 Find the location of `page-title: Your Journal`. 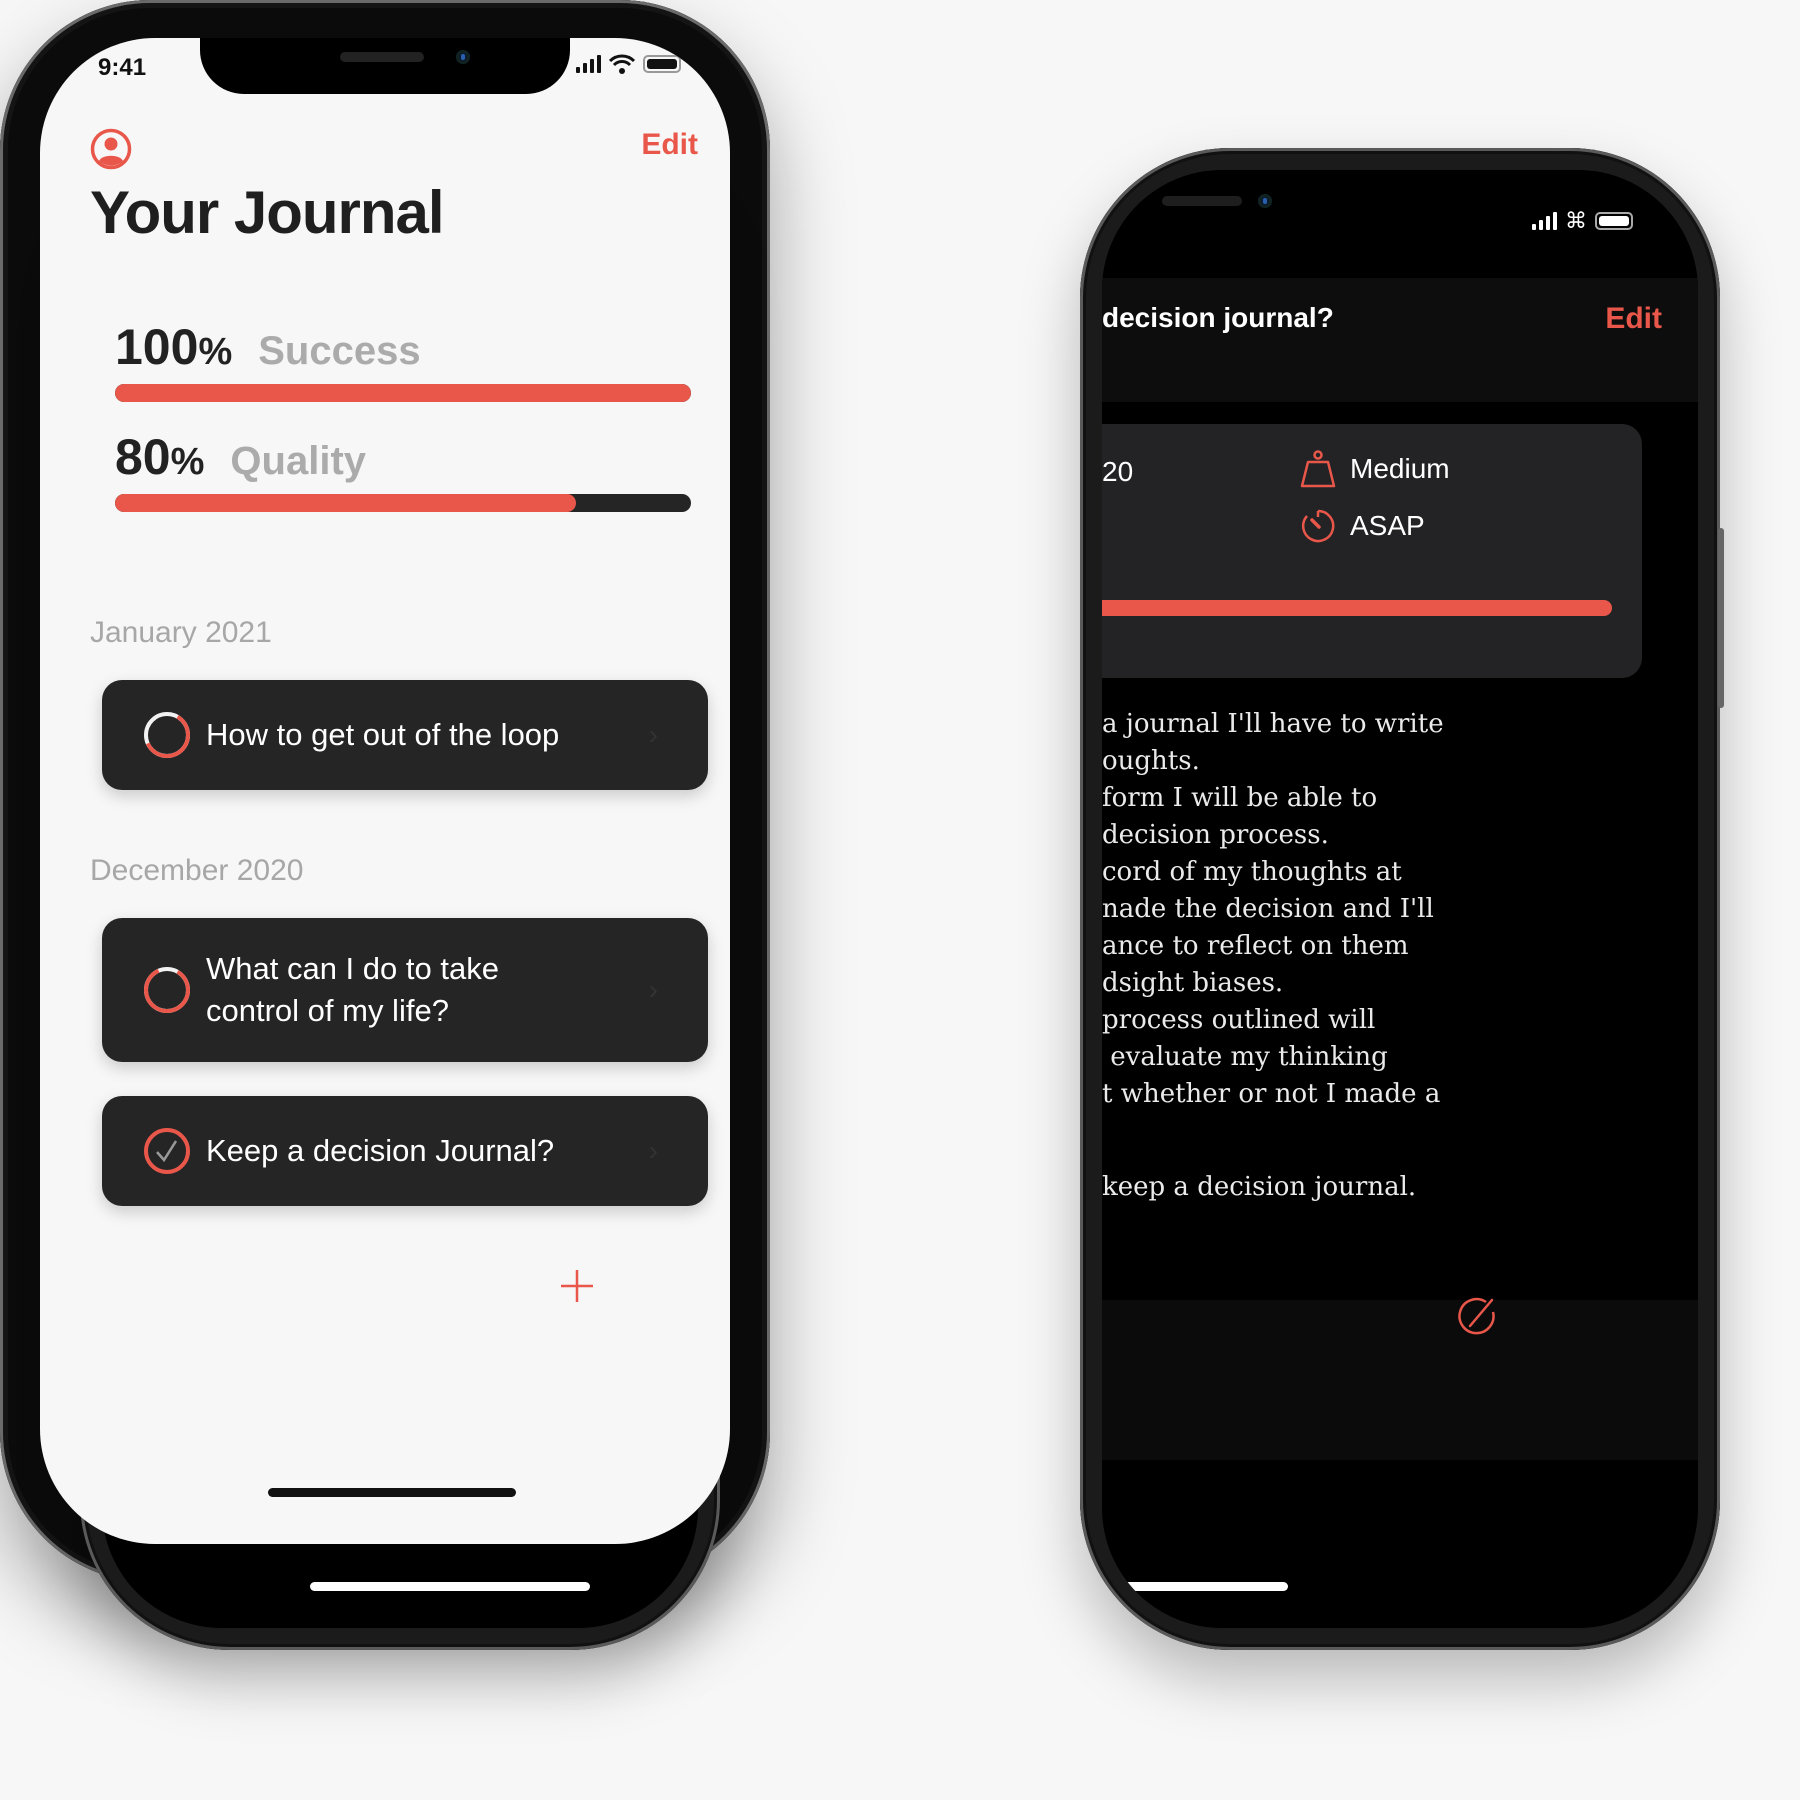

page-title: Your Journal is located at coordinates (267, 212).